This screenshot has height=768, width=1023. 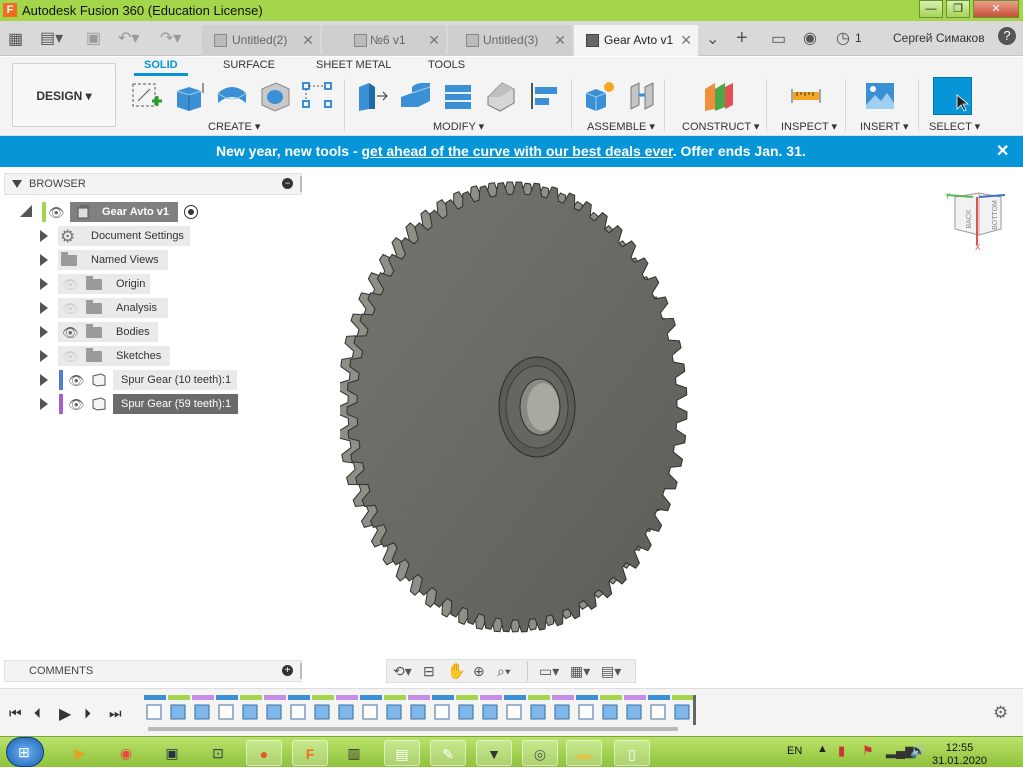 I want to click on go-to-end-icon: ⏭, so click(x=115, y=713).